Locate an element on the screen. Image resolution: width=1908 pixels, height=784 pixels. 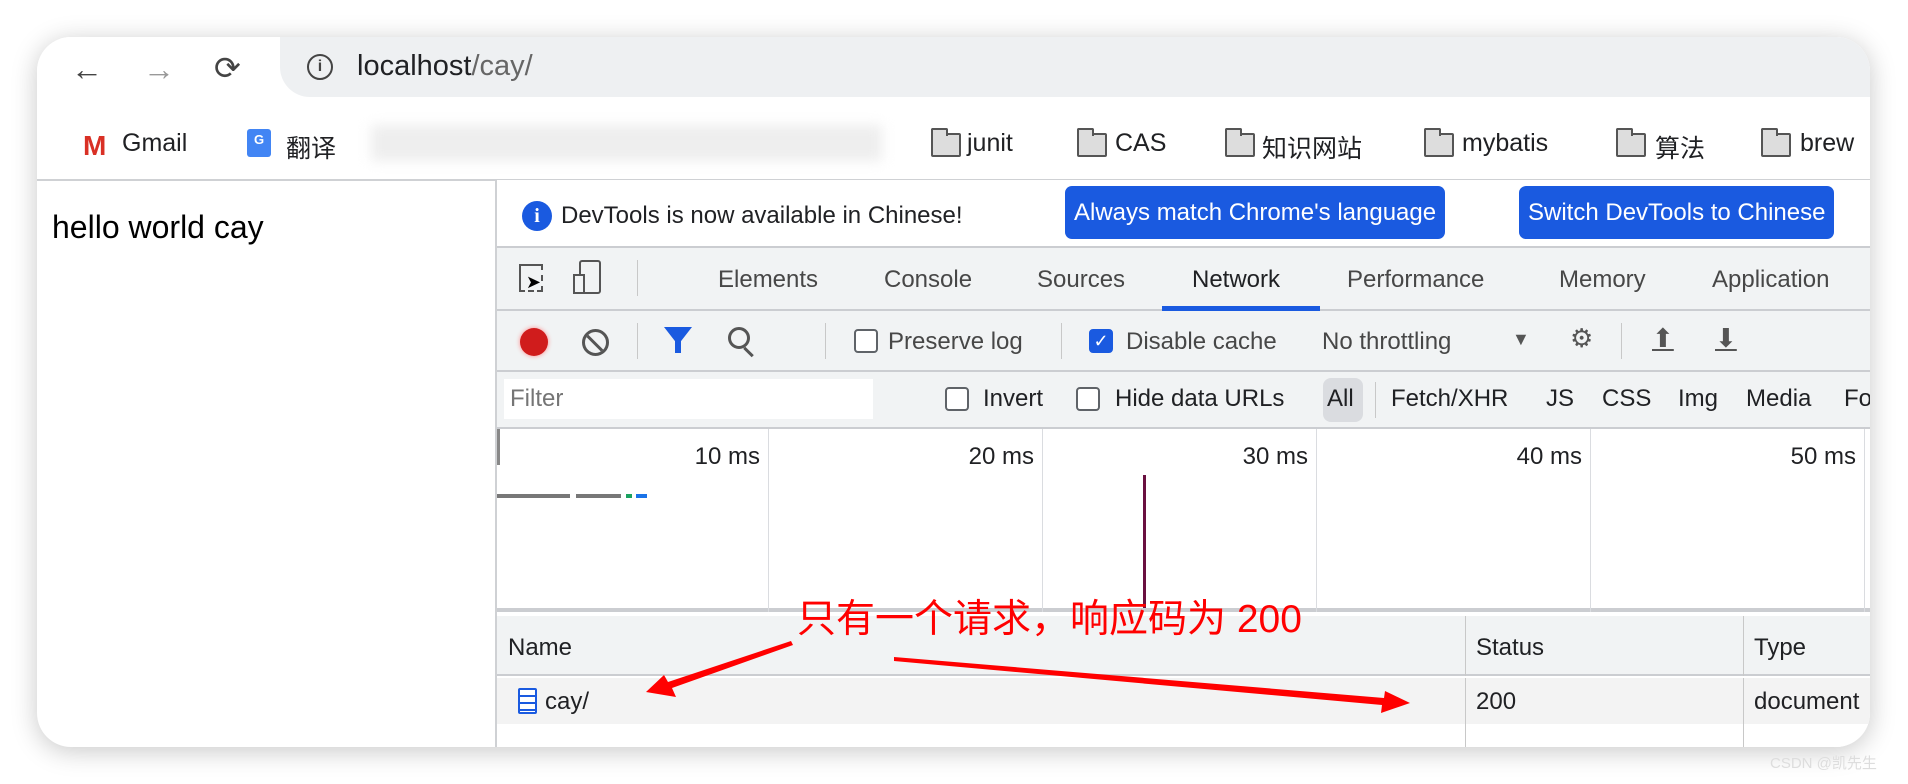
annotation-arrow-right is located at coordinates (1152, 685).